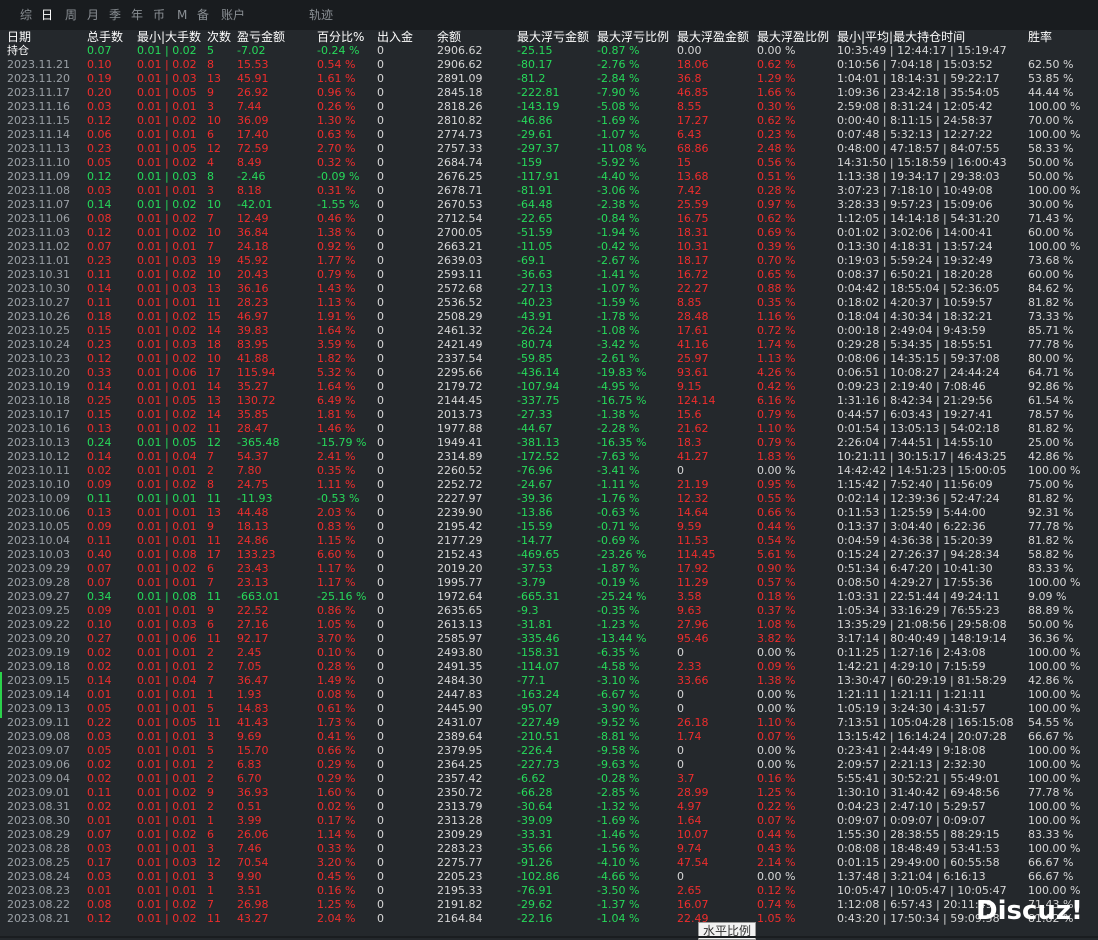 Image resolution: width=1098 pixels, height=940 pixels. I want to click on cell-percent: 1.43 %, so click(336, 288).